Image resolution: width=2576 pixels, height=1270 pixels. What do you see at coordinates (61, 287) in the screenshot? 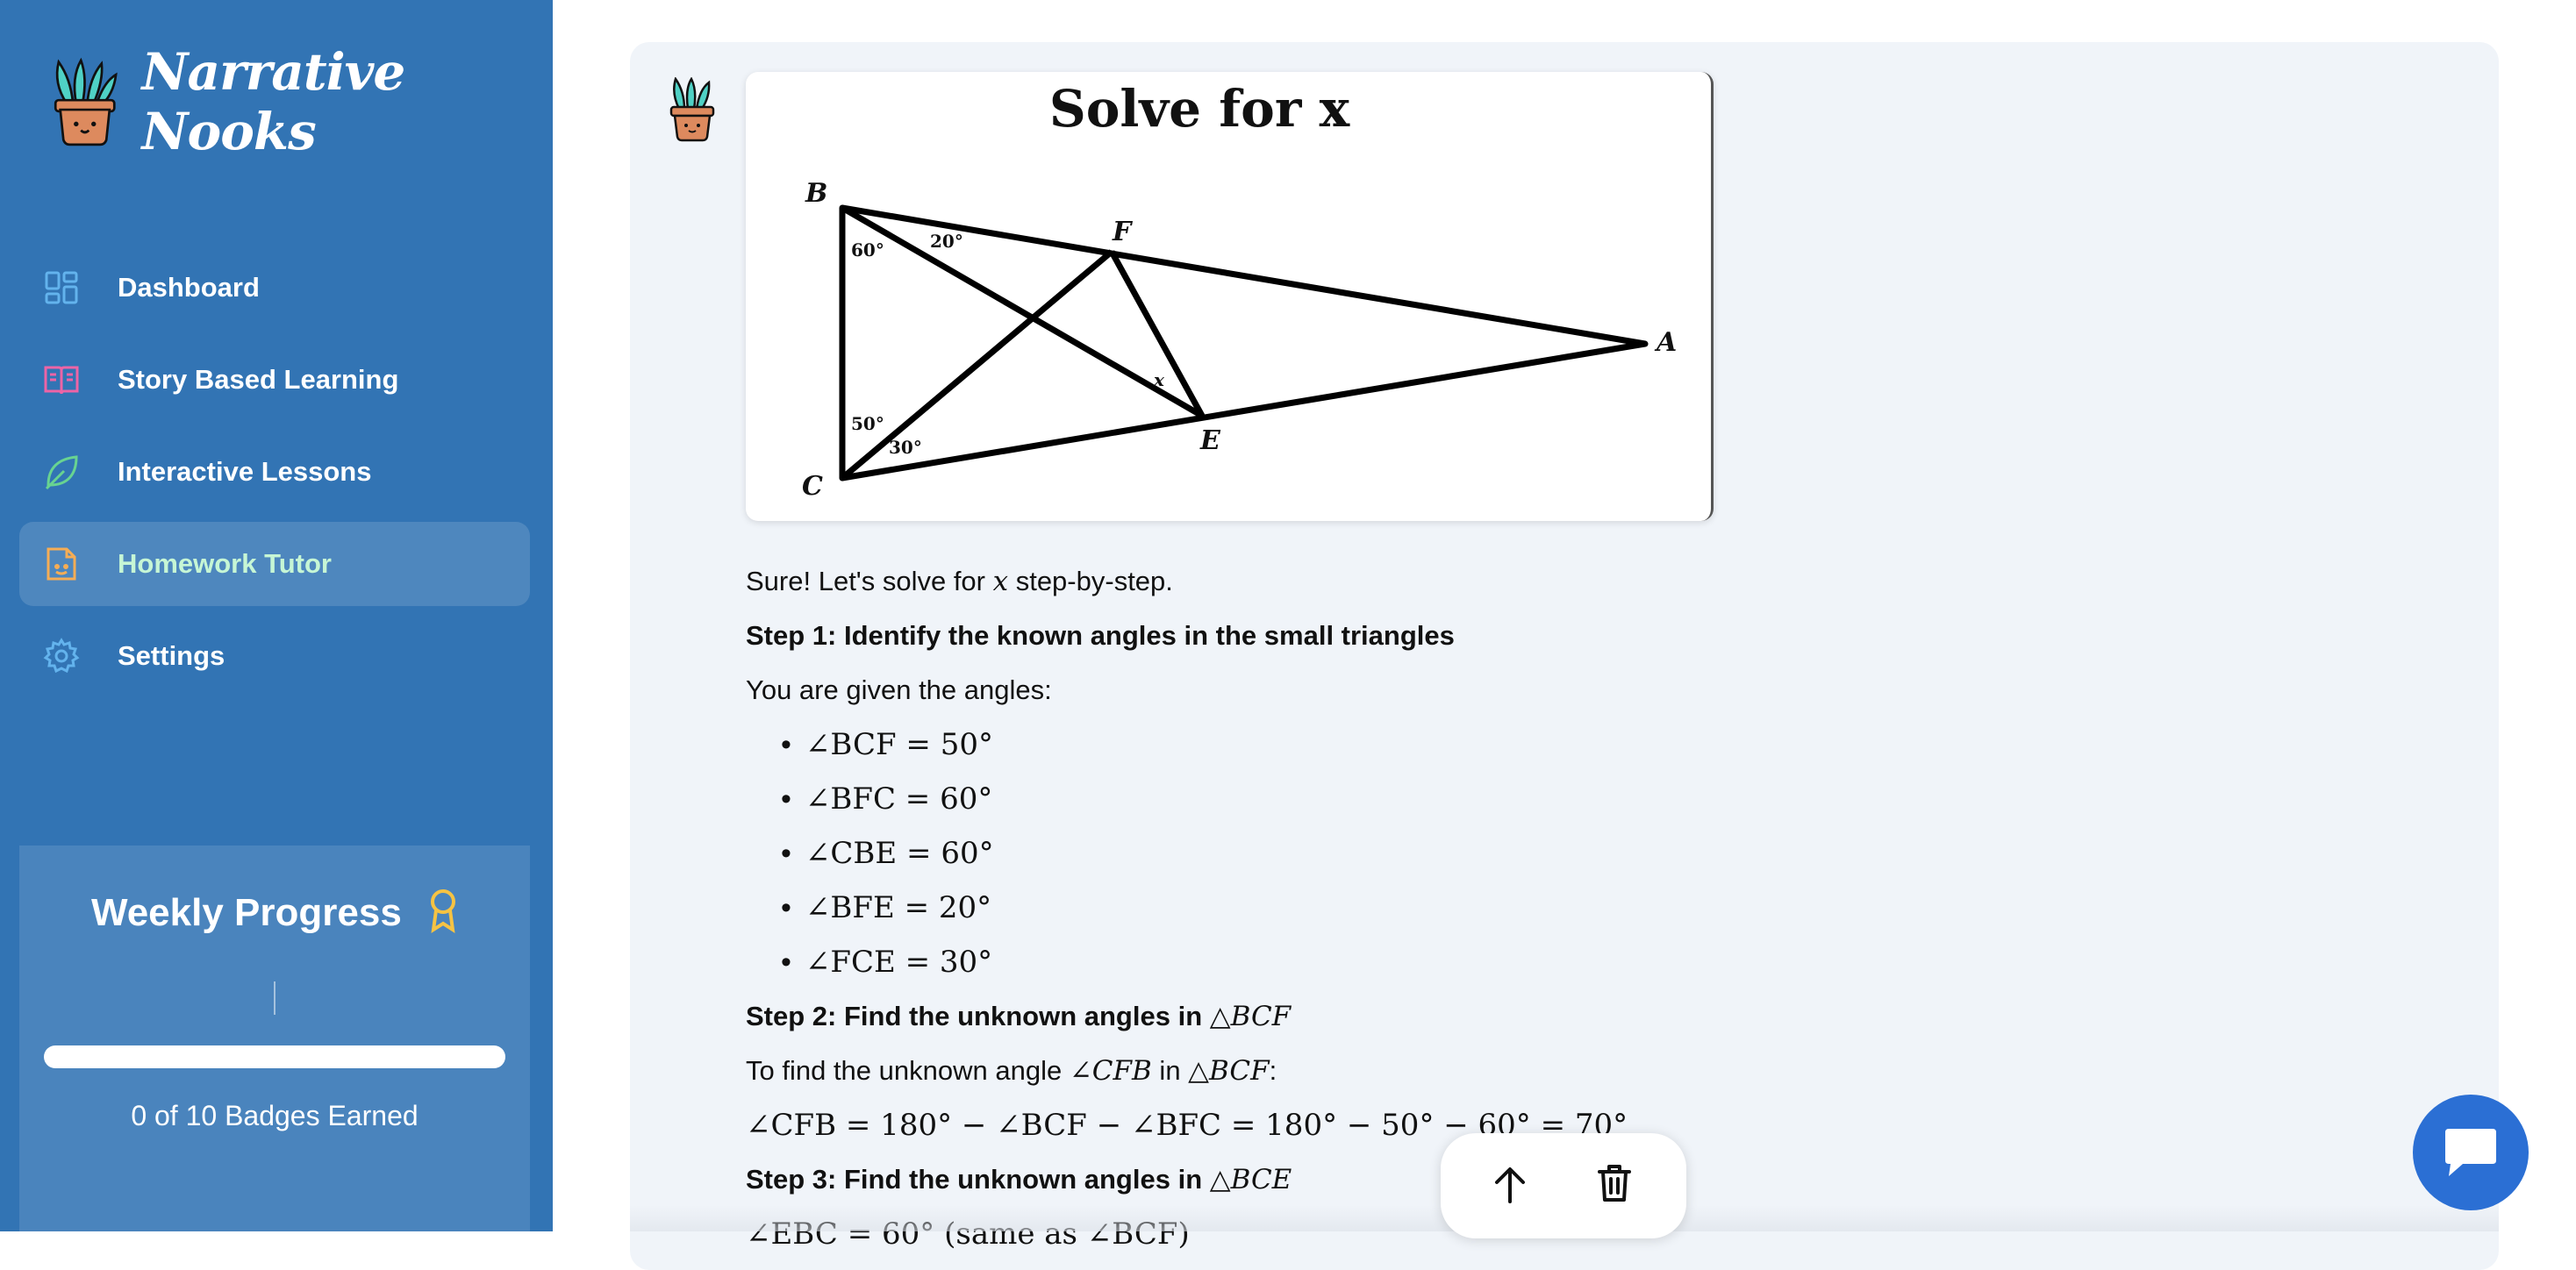
I see `dashboard-grid-icon` at bounding box center [61, 287].